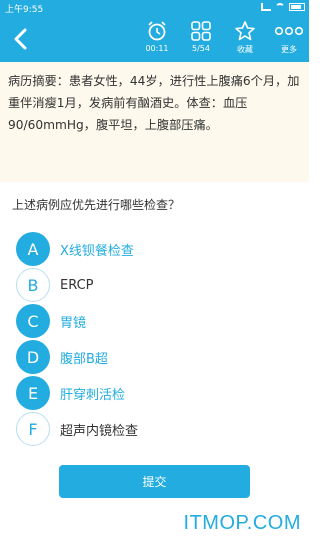 This screenshot has width=320, height=550. Describe the element at coordinates (242, 523) in the screenshot. I see `watermark: ITMOP.COM` at that location.